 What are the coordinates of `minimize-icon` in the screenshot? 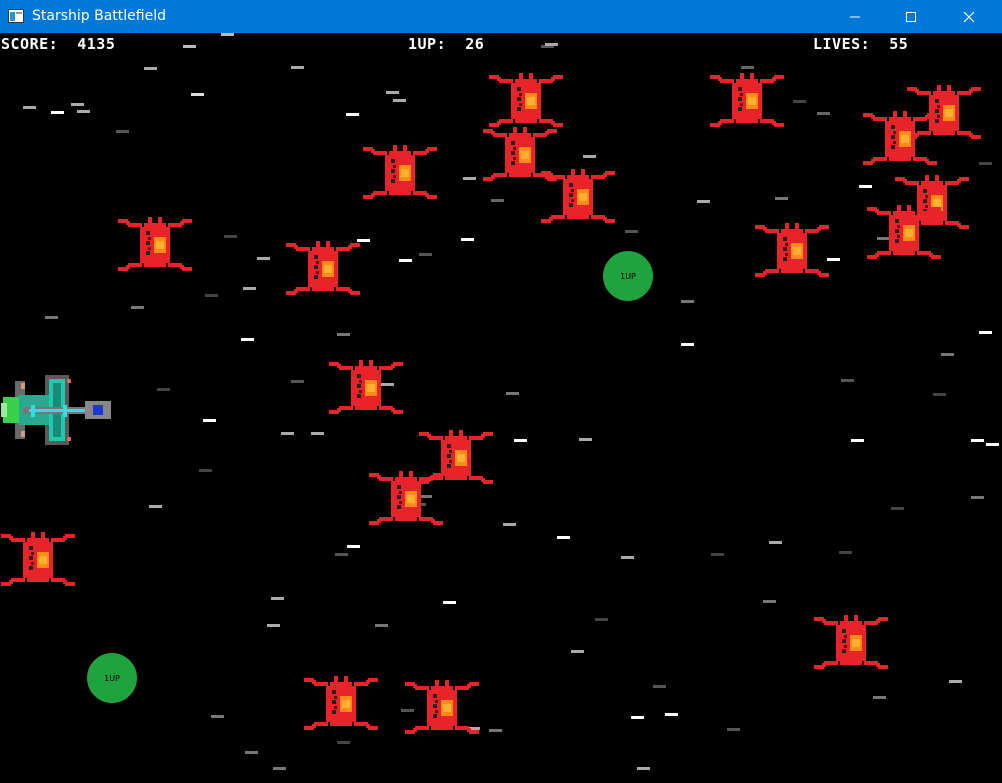 It's located at (855, 16).